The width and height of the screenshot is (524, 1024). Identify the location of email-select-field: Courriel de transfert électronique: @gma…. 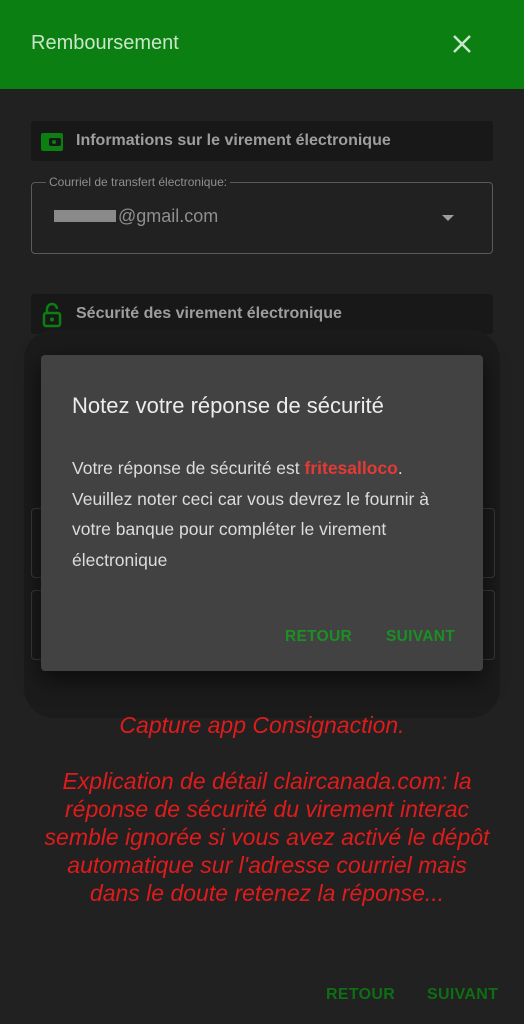
(262, 214).